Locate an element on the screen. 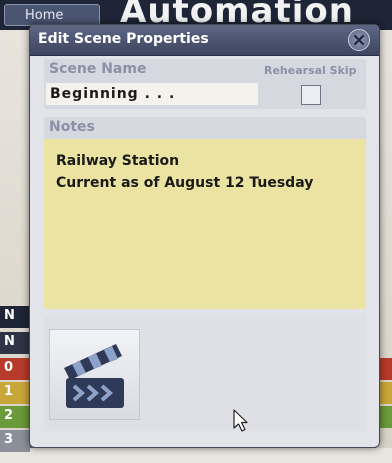 This screenshot has height=463, width=392. bg-row-label: 2 is located at coordinates (9, 415).